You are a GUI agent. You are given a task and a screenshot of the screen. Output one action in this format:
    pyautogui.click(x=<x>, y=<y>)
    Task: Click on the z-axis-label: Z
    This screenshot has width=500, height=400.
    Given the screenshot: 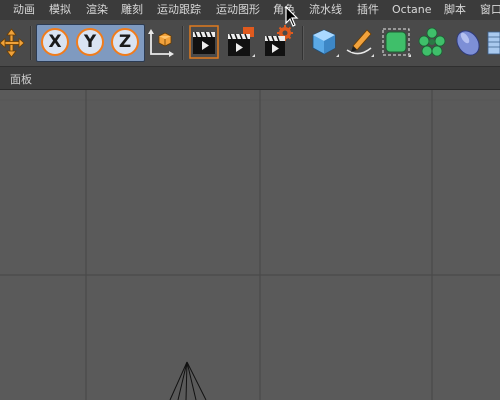 What is the action you would take?
    pyautogui.click(x=125, y=42)
    